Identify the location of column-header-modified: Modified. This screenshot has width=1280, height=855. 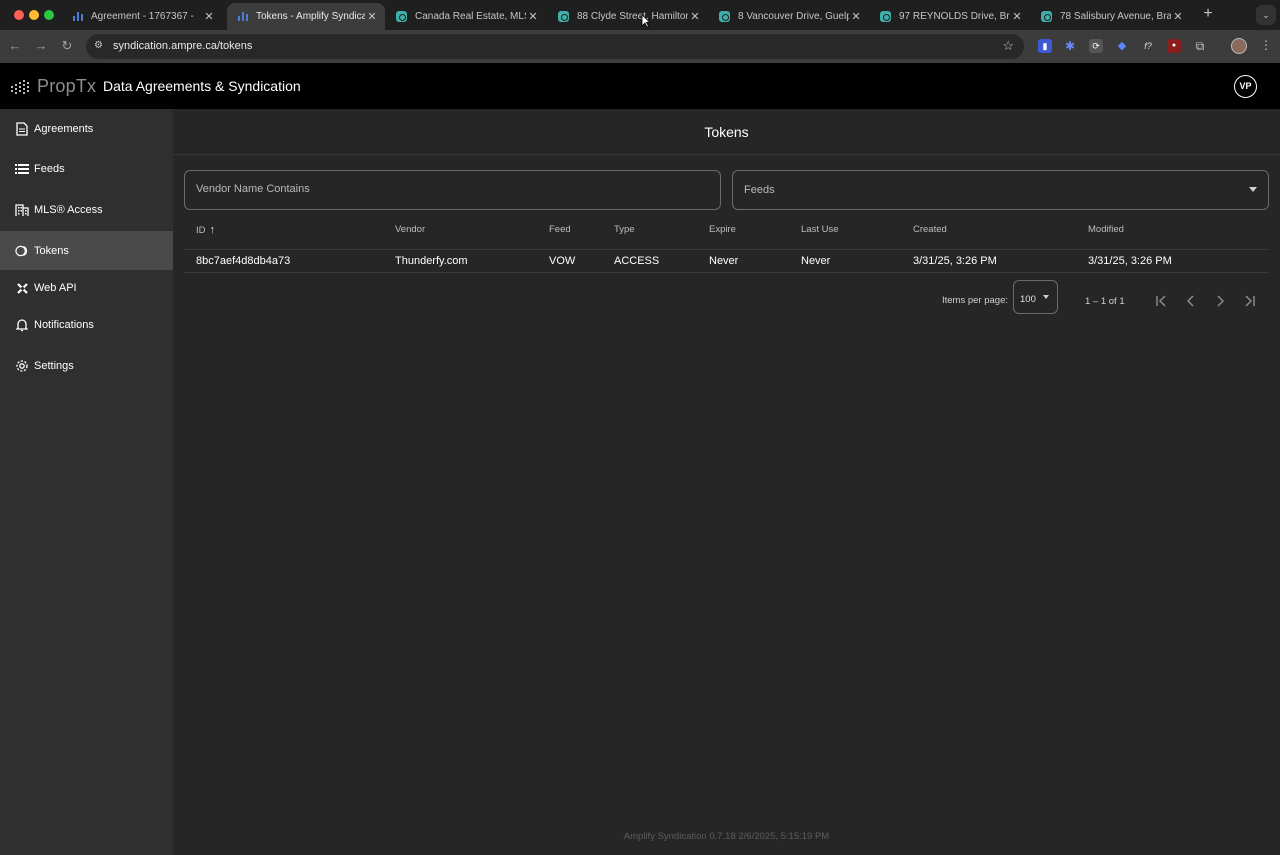
(1106, 229).